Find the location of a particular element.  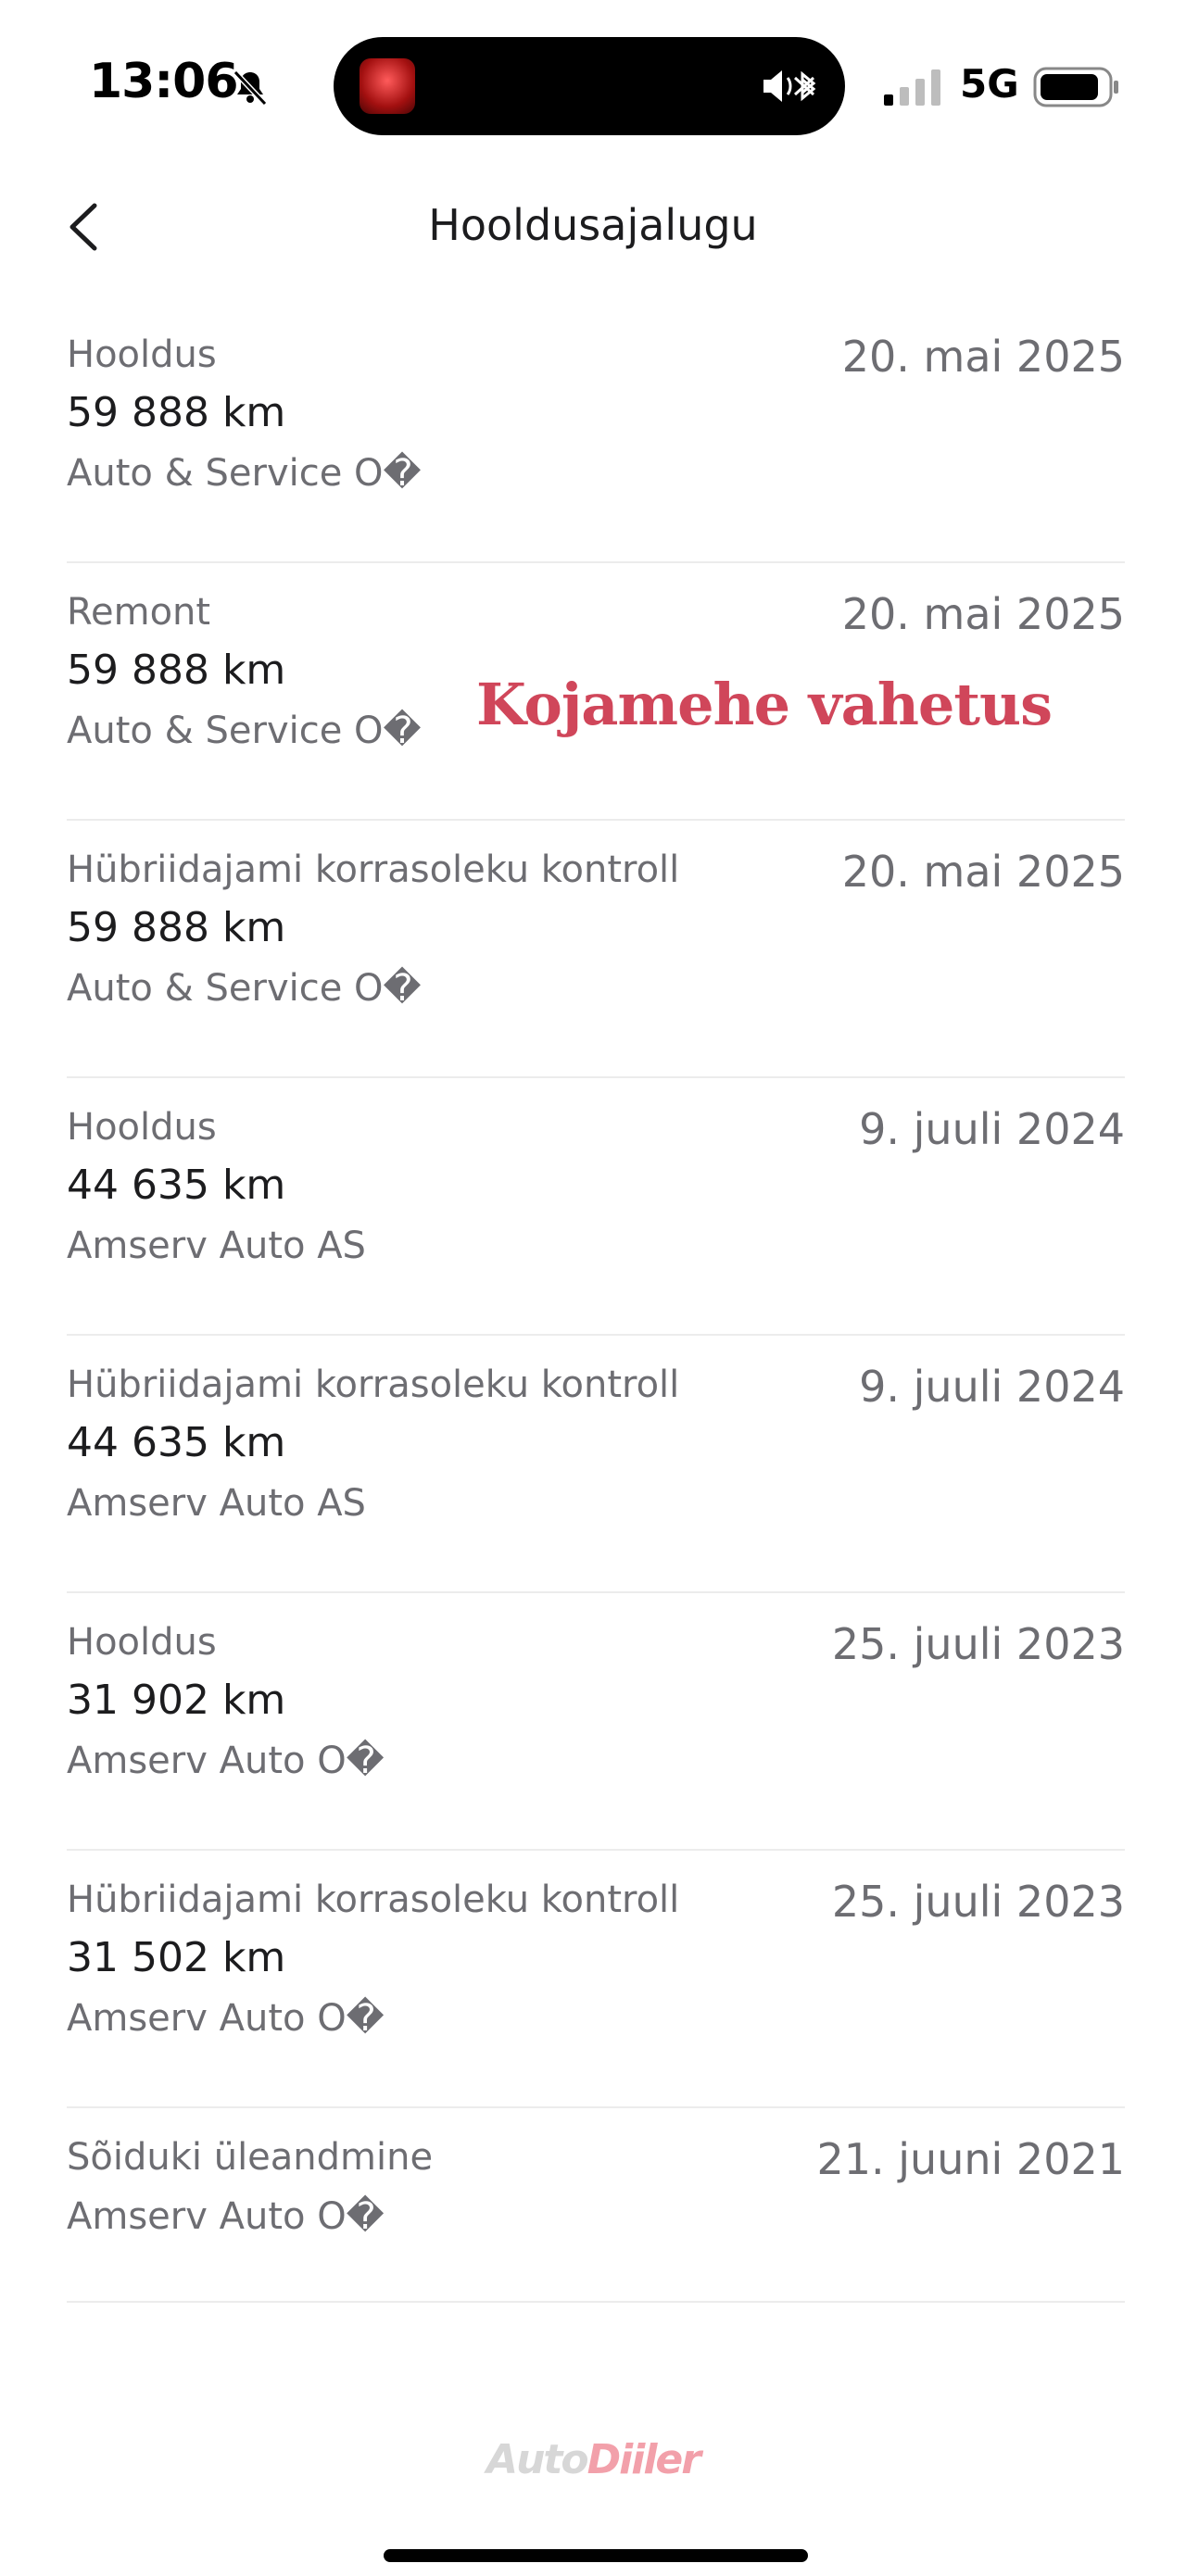

page-title: Hooldusajalugu is located at coordinates (593, 225).